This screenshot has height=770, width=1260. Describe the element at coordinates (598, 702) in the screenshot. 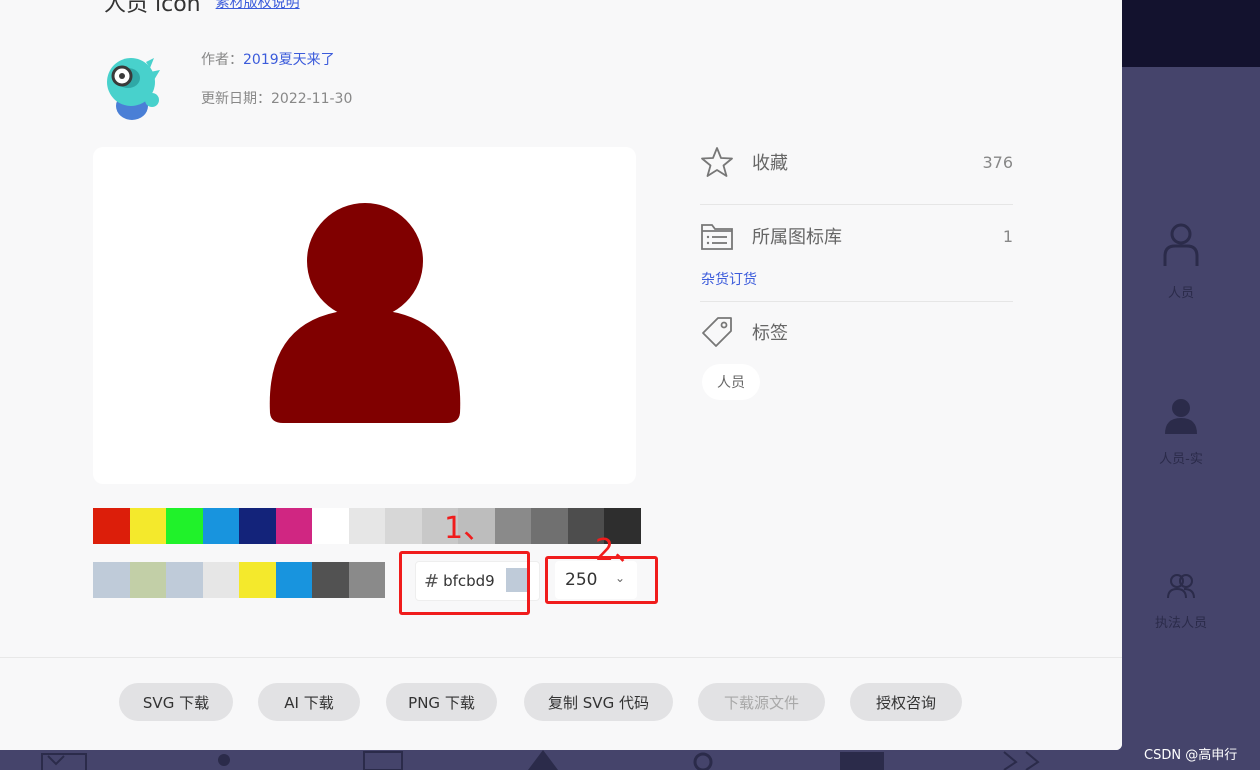

I see `copy-svg-code-button: 复制 SVG 代码` at that location.